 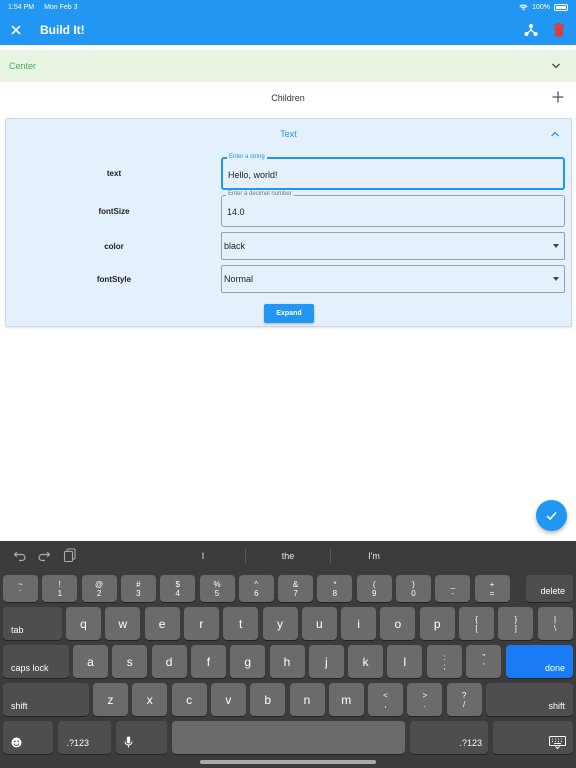 I want to click on letter-key-d: d, so click(x=169, y=661).